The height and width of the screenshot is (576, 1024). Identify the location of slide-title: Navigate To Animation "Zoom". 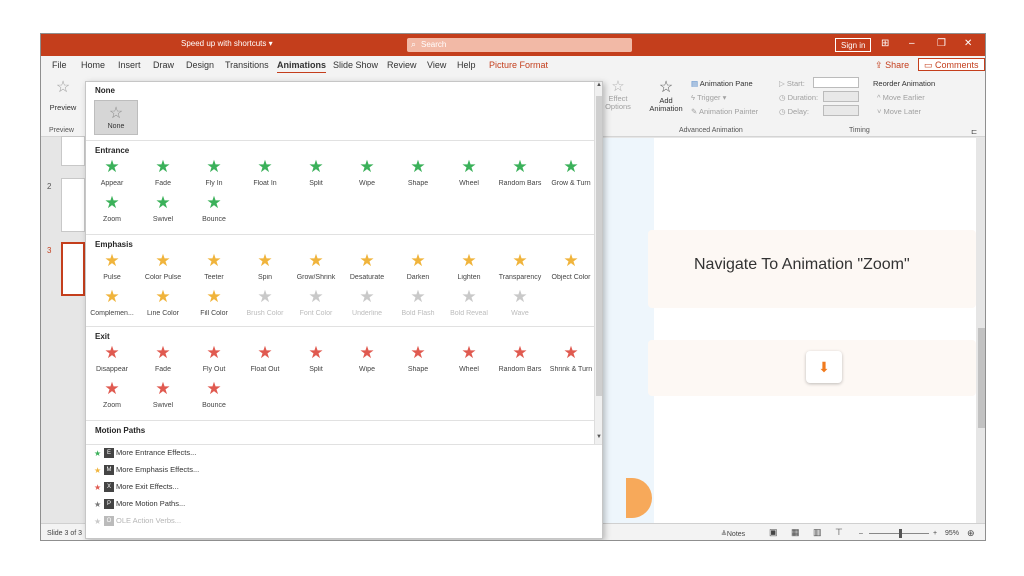
(802, 265).